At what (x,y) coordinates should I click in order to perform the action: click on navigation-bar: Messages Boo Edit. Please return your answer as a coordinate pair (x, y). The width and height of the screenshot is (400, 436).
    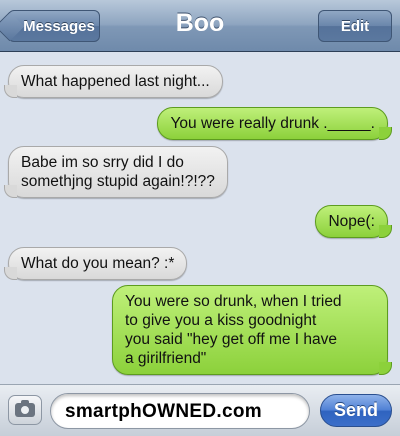
    Looking at the image, I should click on (200, 26).